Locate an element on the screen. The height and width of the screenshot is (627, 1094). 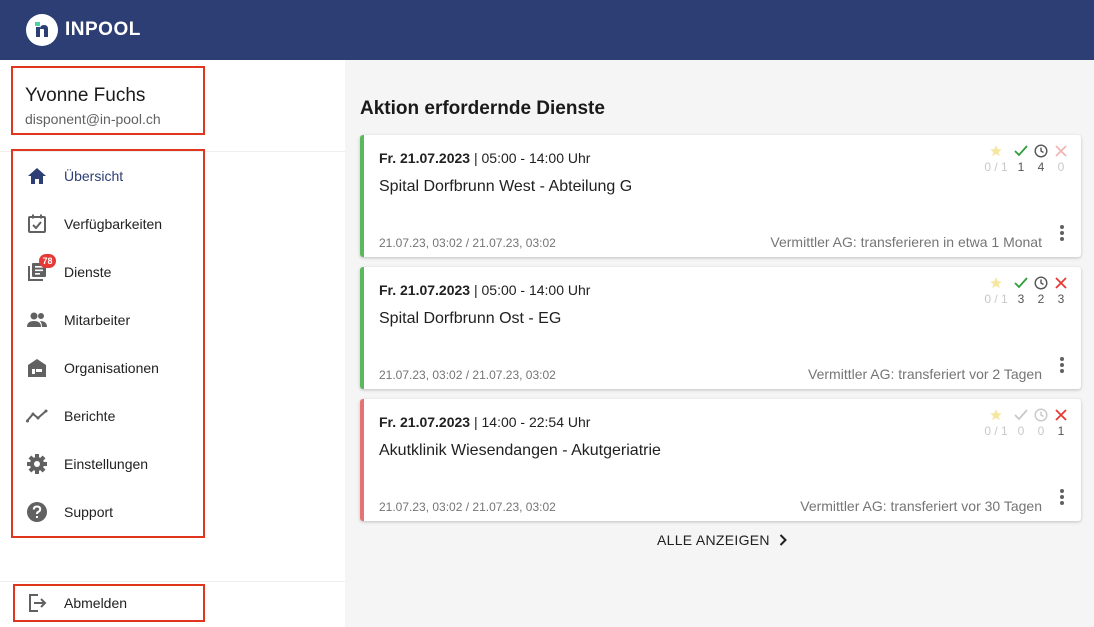
calendar-check-icon is located at coordinates (37, 224).